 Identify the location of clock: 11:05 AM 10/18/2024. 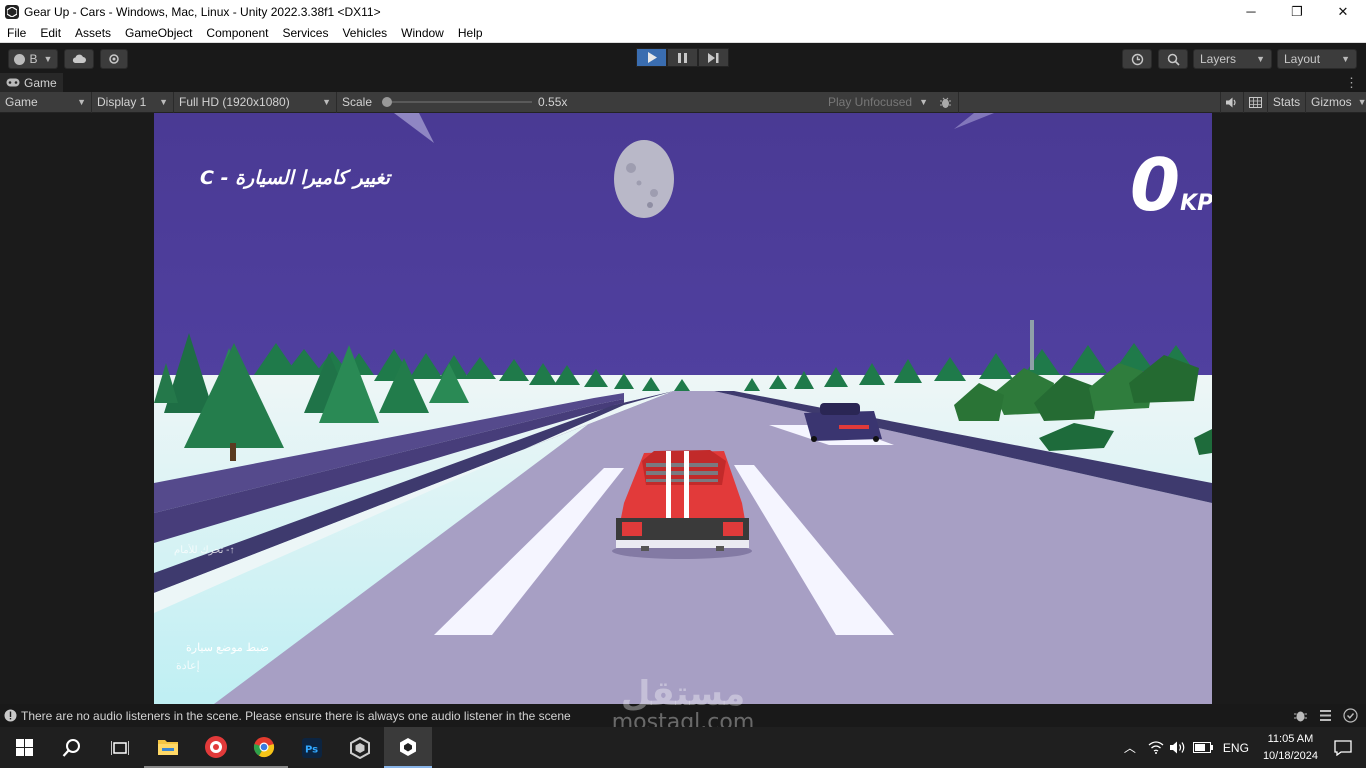
(1290, 748).